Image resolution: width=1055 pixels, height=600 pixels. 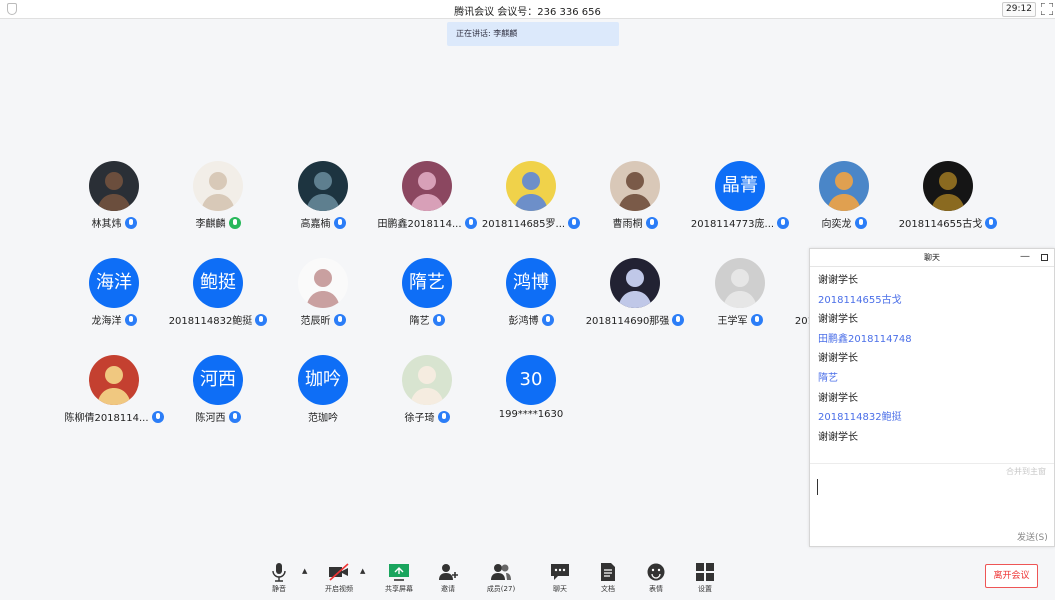 I want to click on participant-tile: 鲍挺 2018114832鲍挺, so click(x=218, y=298).